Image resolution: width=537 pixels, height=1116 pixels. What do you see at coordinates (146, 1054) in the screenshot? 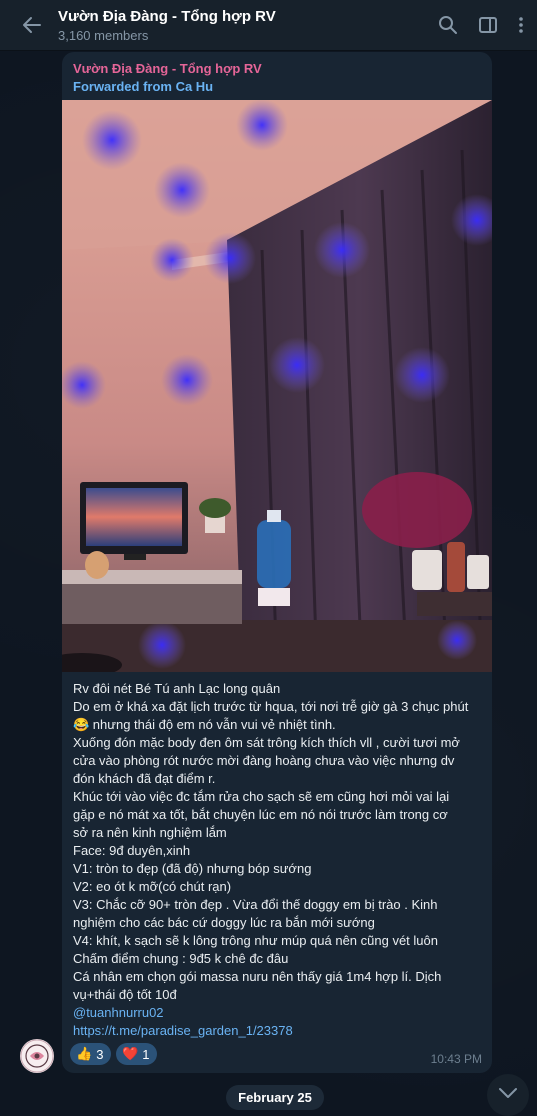
I see `reaction-count: 1` at bounding box center [146, 1054].